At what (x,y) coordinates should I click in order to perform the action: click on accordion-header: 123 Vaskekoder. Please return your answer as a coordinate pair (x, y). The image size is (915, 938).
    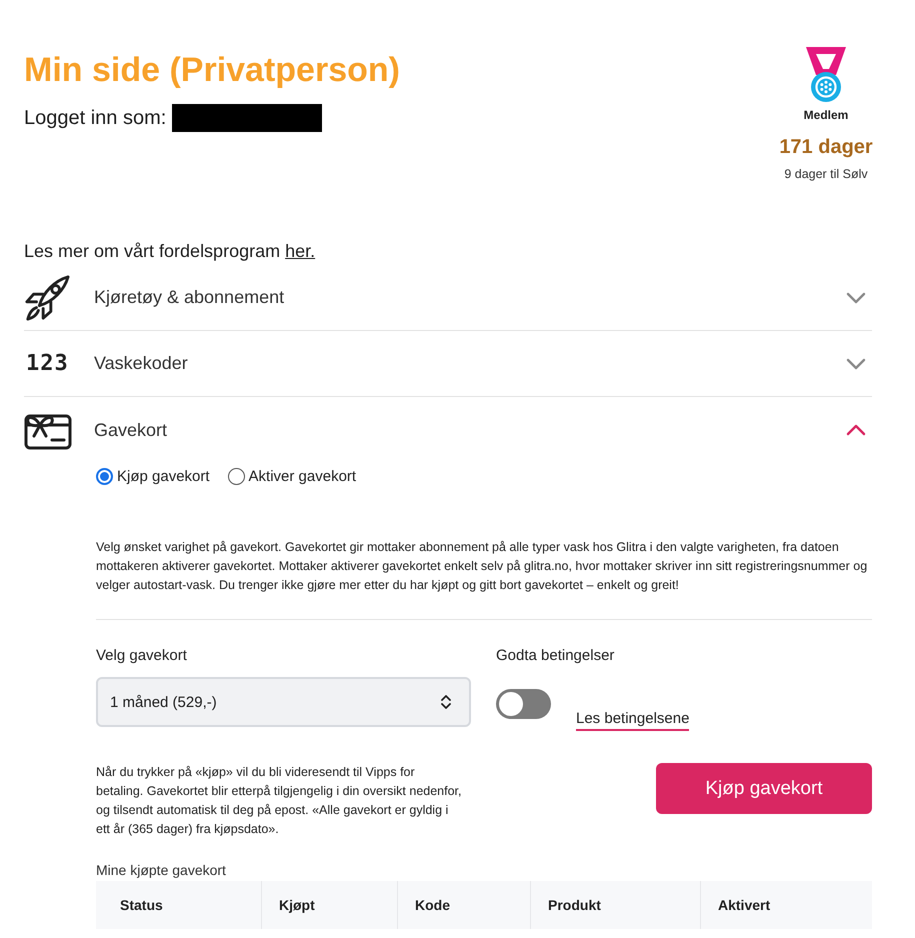
    Looking at the image, I should click on (448, 364).